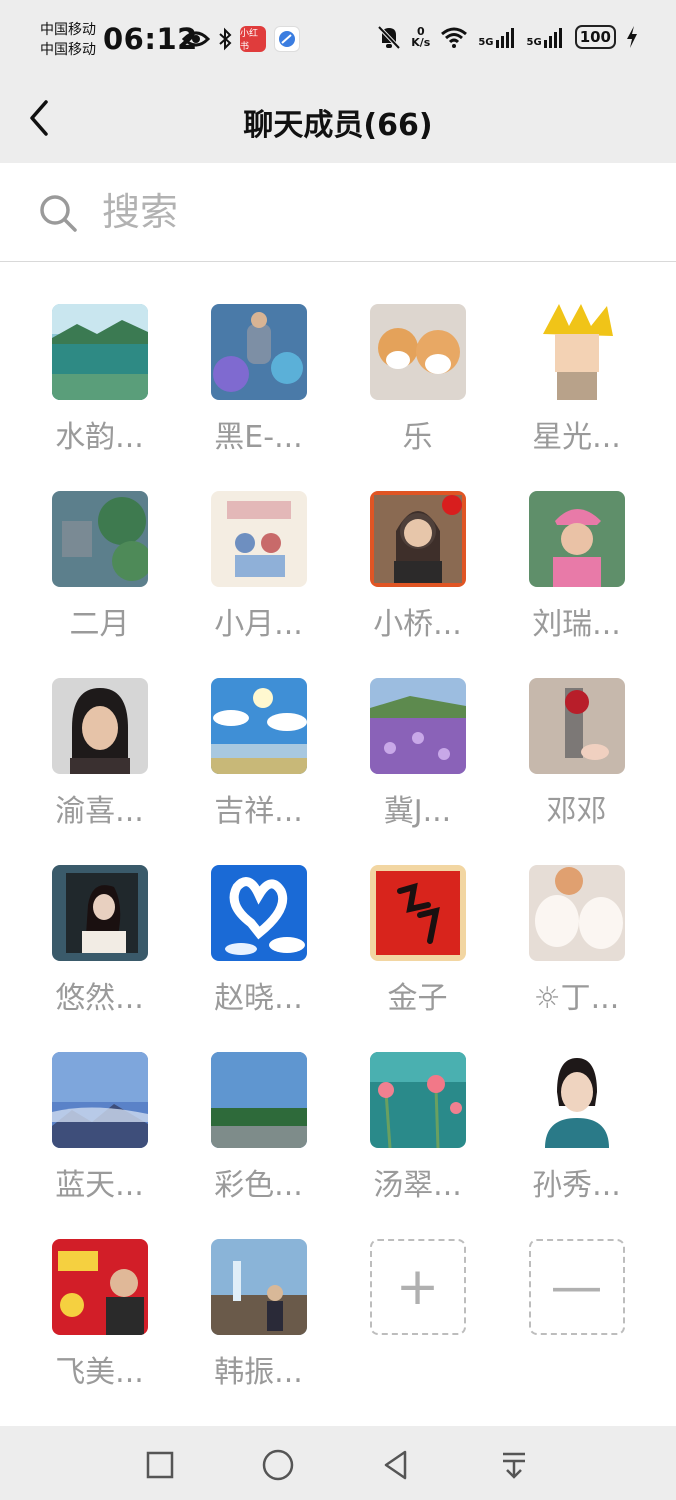 The image size is (676, 1500). I want to click on page-title: 聊天成员(66), so click(338, 125).